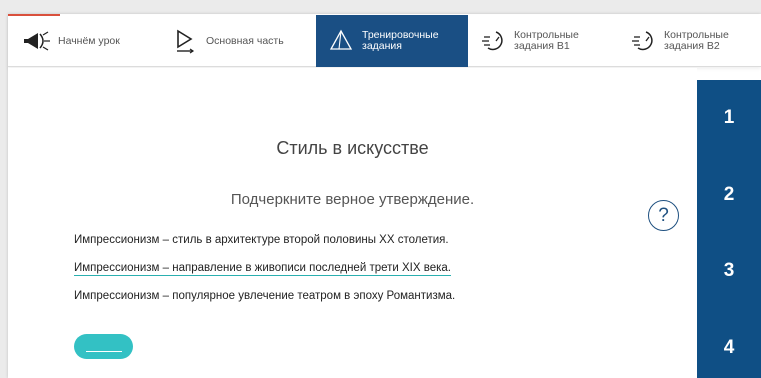 This screenshot has height=378, width=761. What do you see at coordinates (34, 15) in the screenshot?
I see `accent-line` at bounding box center [34, 15].